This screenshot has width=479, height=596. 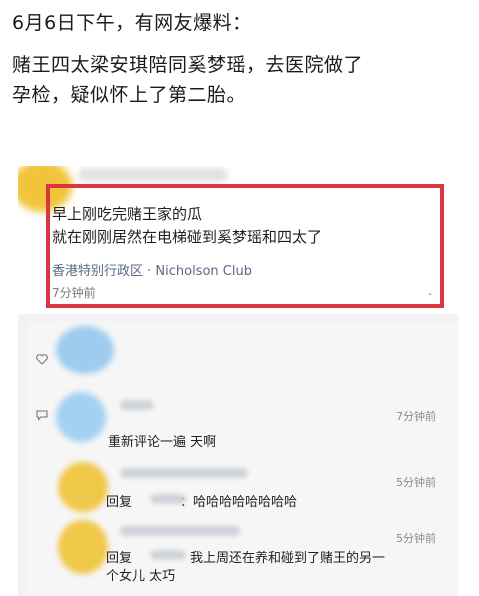 What do you see at coordinates (187, 237) in the screenshot?
I see `post-text-line-2: 就在刚刚居然在电梯碰到奚梦瑶和四太了` at bounding box center [187, 237].